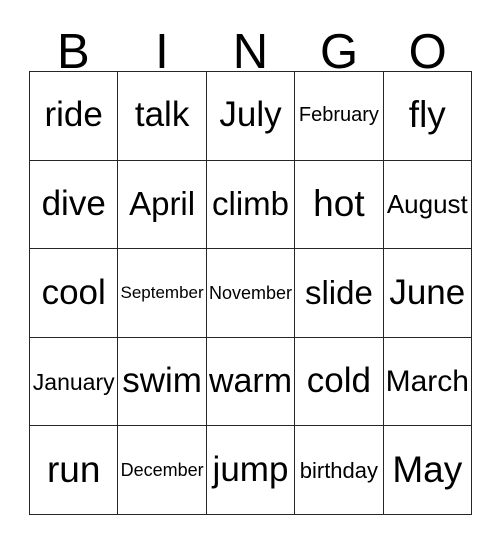  I want to click on bingo-cell-r2c2: April, so click(162, 205).